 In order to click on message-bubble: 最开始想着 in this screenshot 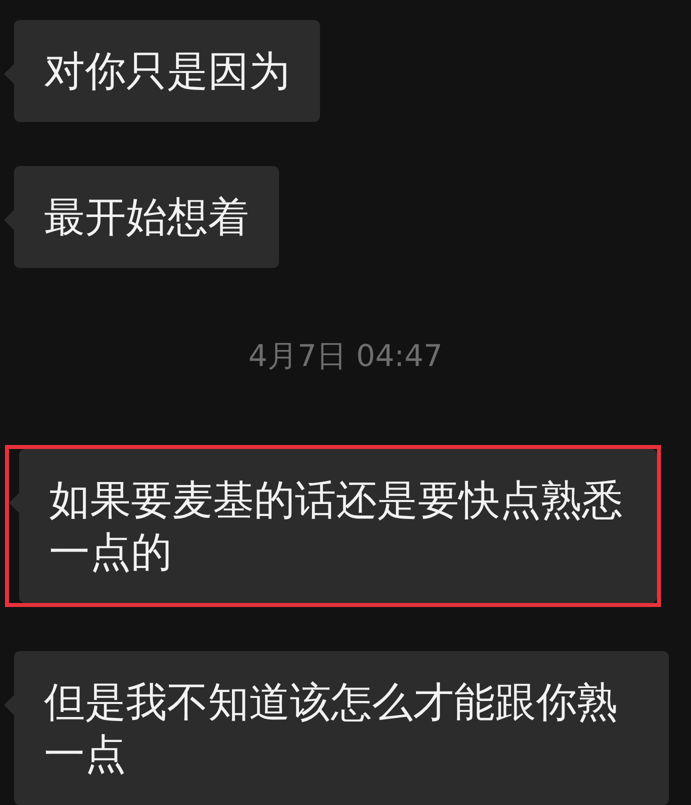, I will do `click(146, 217)`.